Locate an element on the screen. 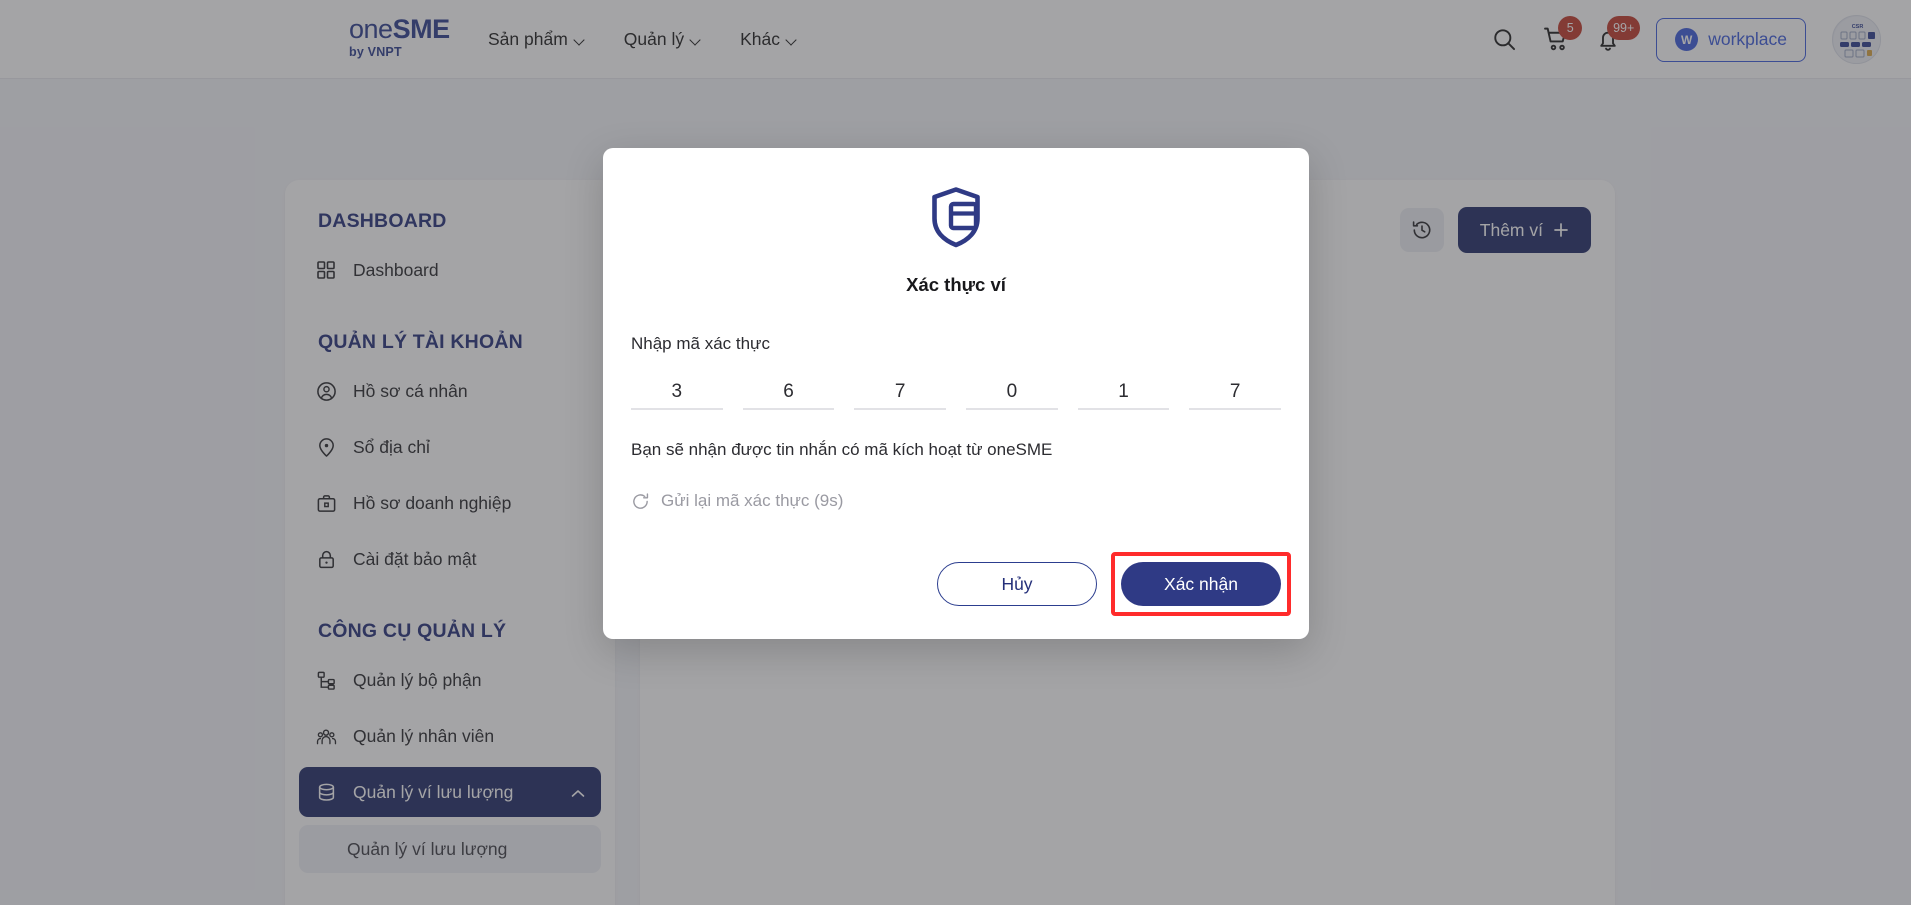 This screenshot has width=1911, height=905. resend-code-label: Gửi lại mã xác thực (9s) is located at coordinates (752, 500).